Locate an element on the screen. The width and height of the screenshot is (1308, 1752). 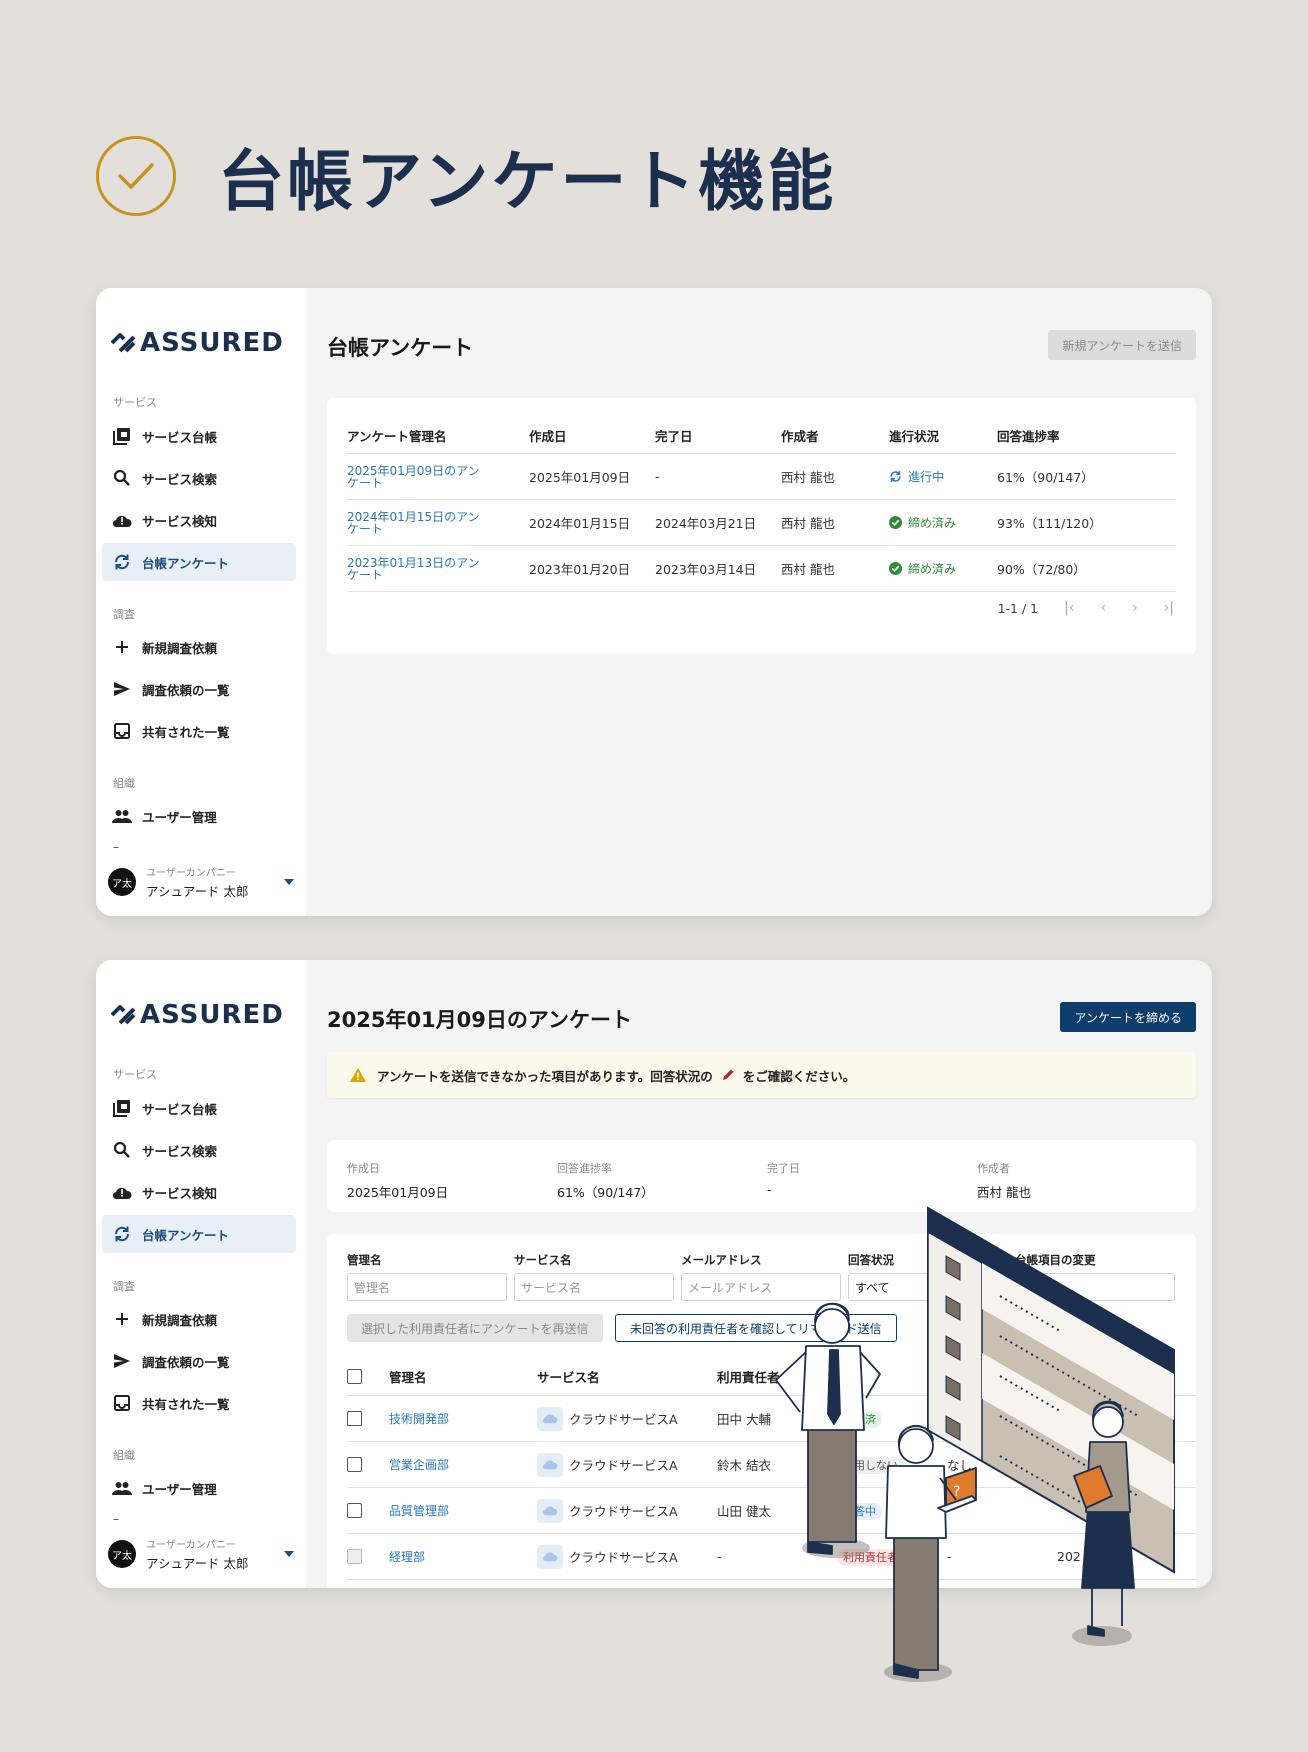
assured-logo-icon is located at coordinates (123, 343).